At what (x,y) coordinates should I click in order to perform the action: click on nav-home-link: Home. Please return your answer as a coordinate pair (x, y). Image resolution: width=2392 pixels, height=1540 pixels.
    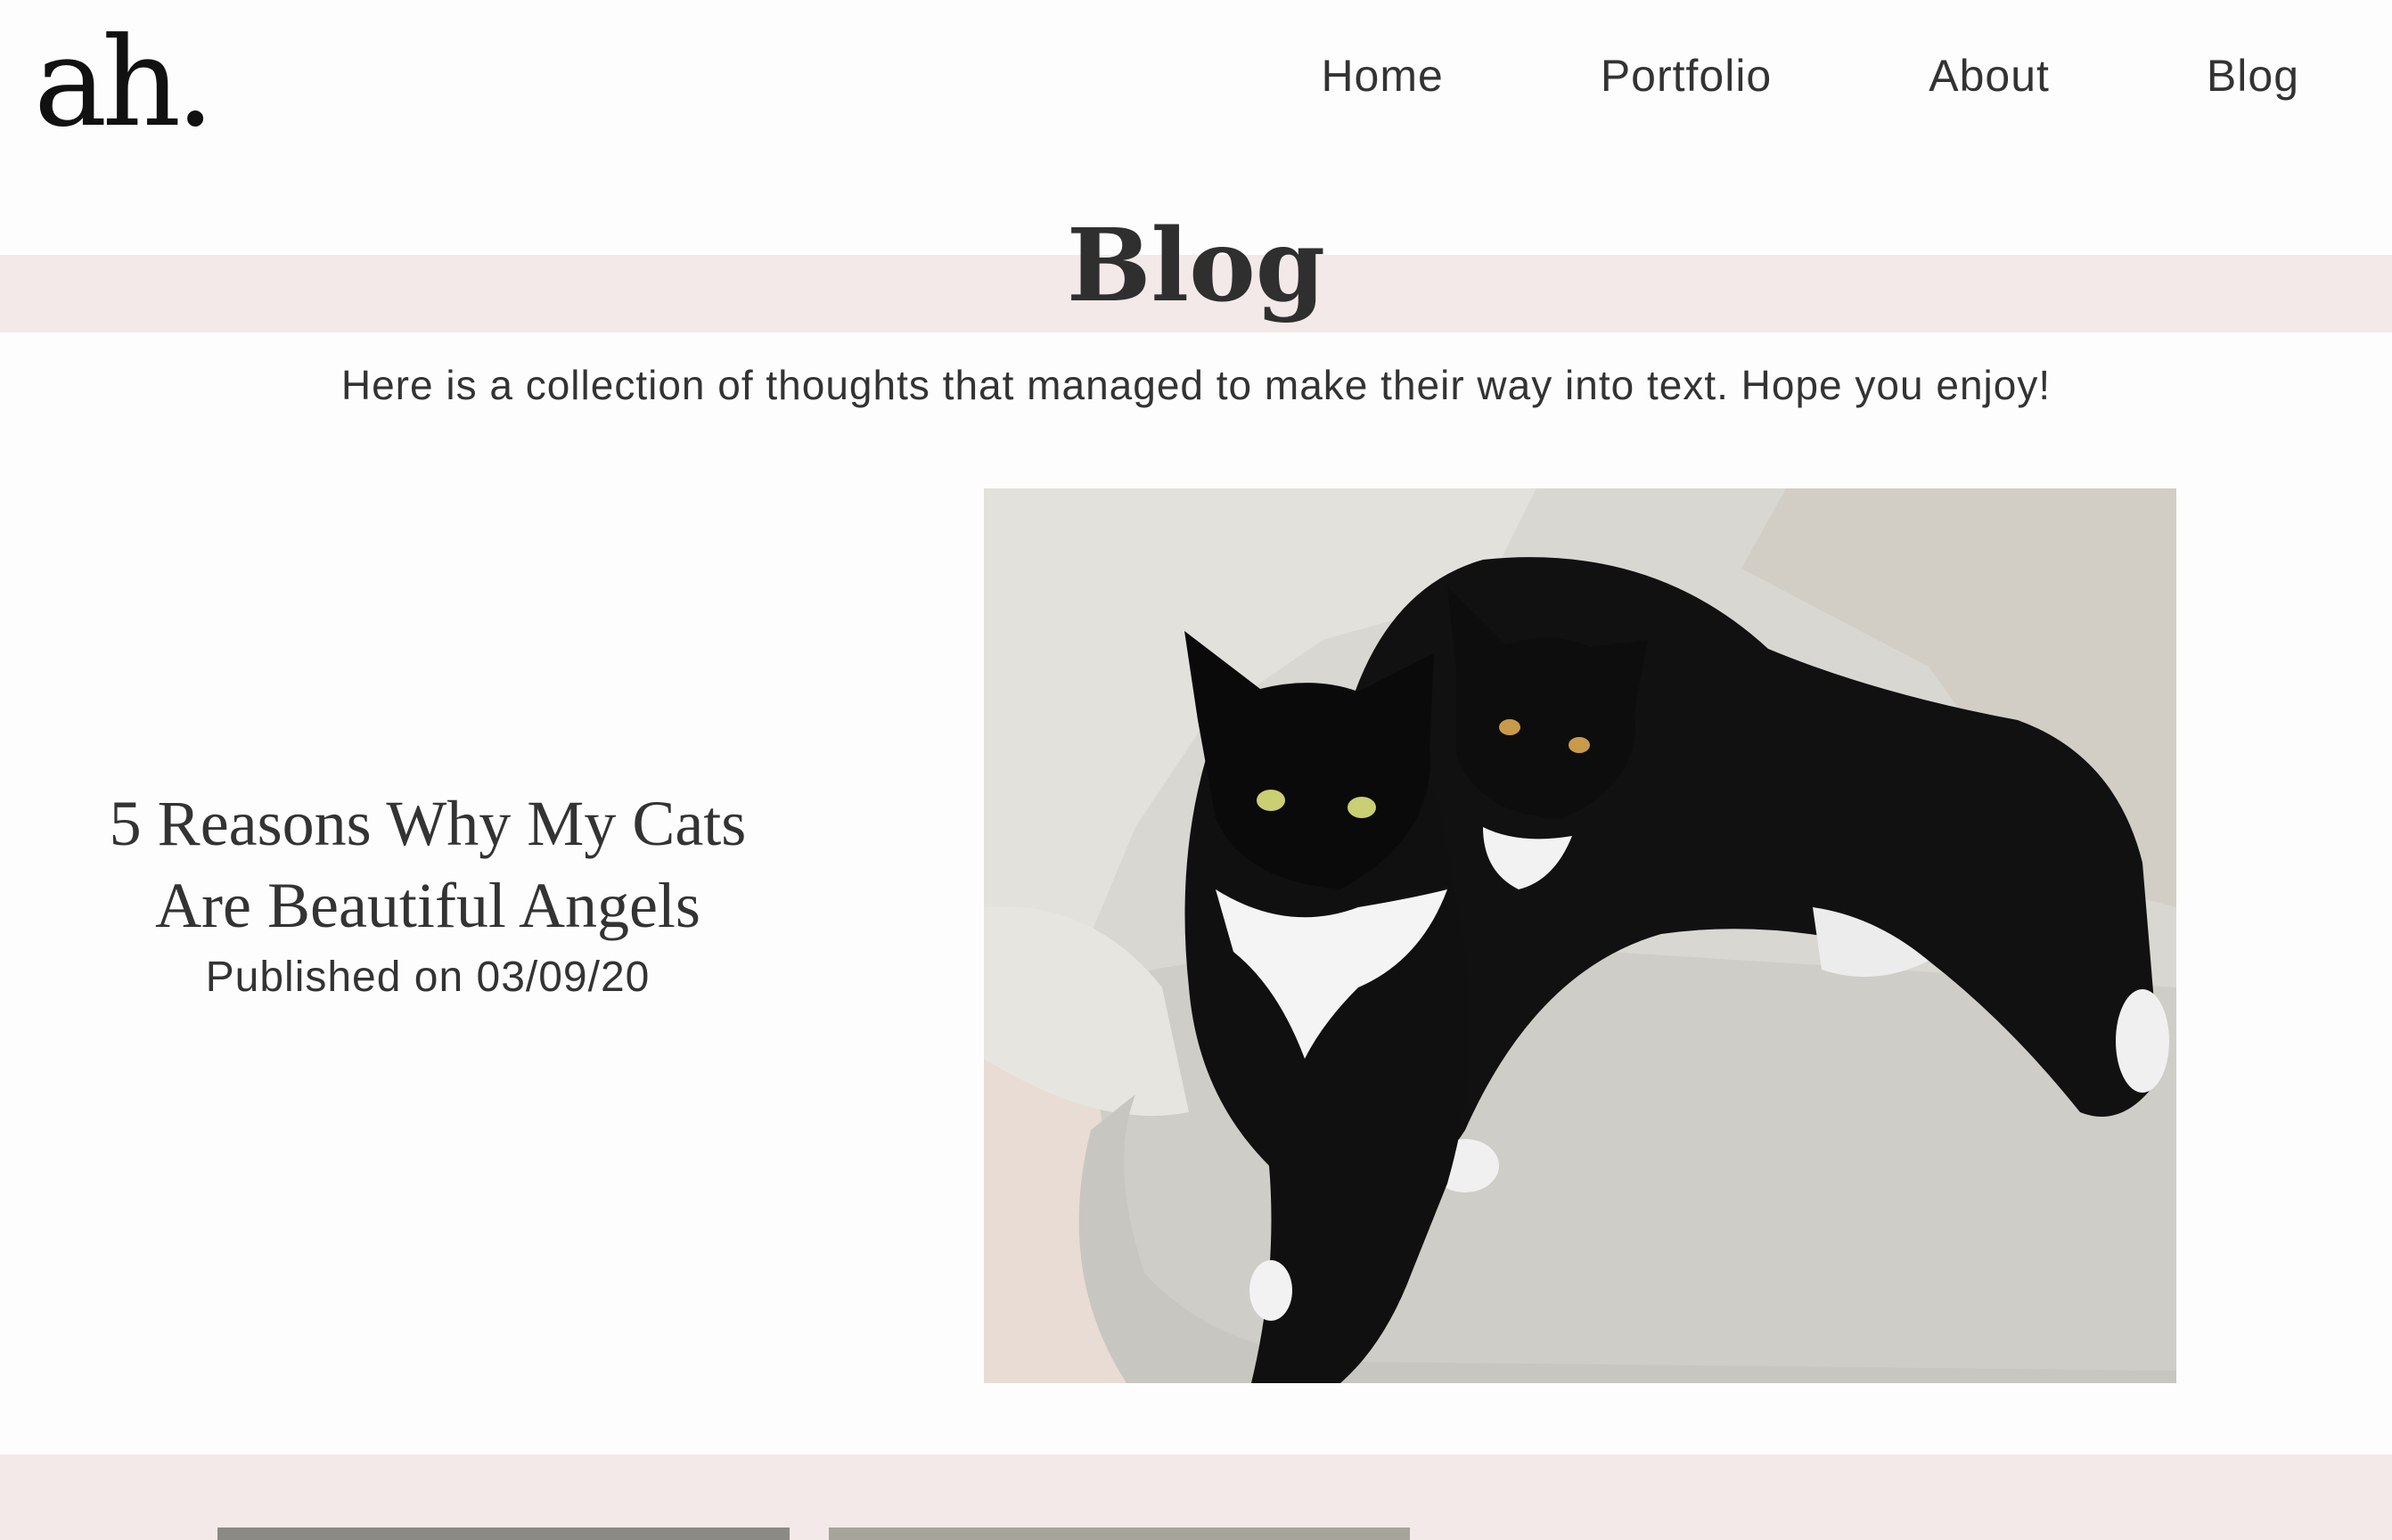
    Looking at the image, I should click on (1382, 75).